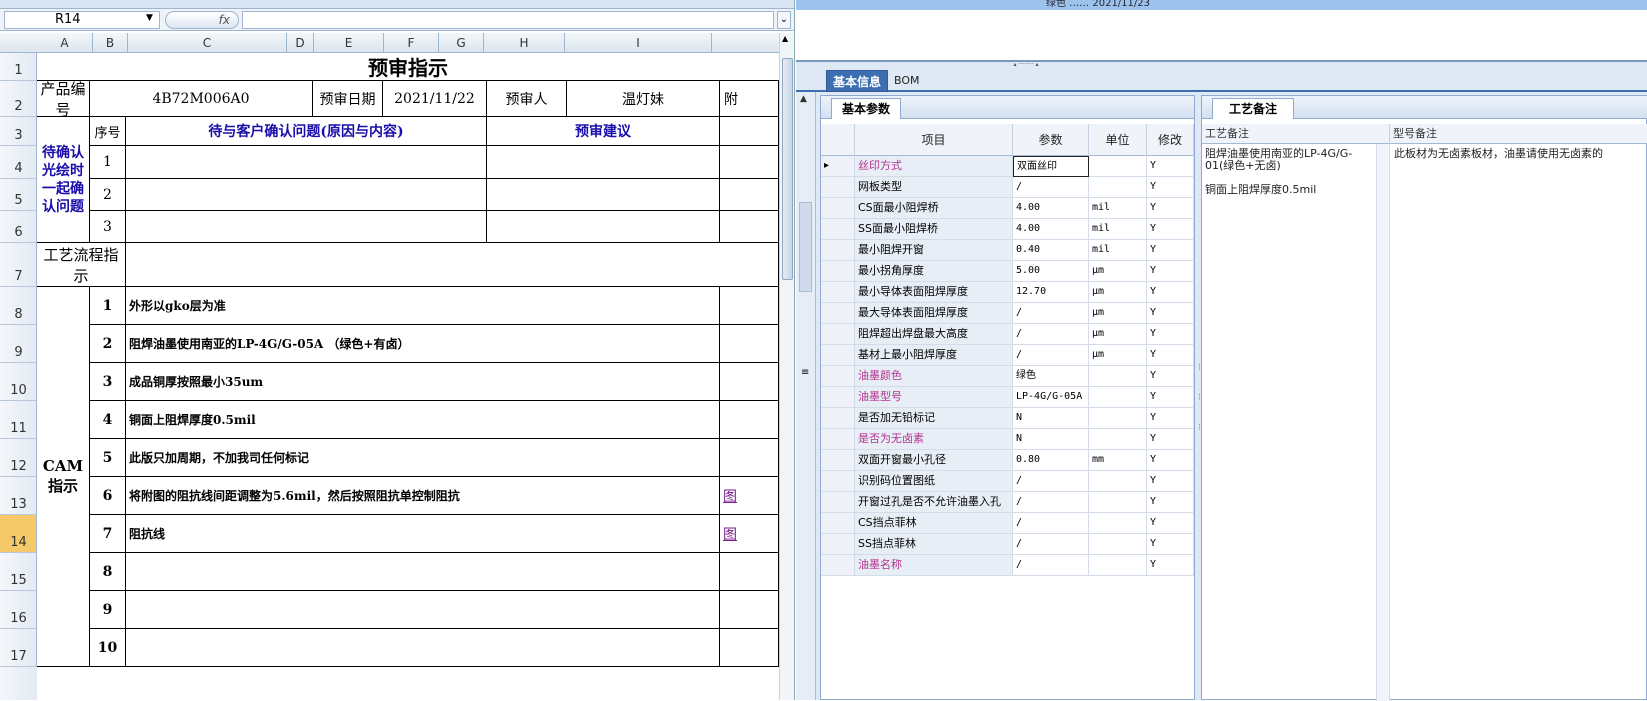 This screenshot has width=1647, height=701. I want to click on confirm-row-number: 2, so click(108, 195).